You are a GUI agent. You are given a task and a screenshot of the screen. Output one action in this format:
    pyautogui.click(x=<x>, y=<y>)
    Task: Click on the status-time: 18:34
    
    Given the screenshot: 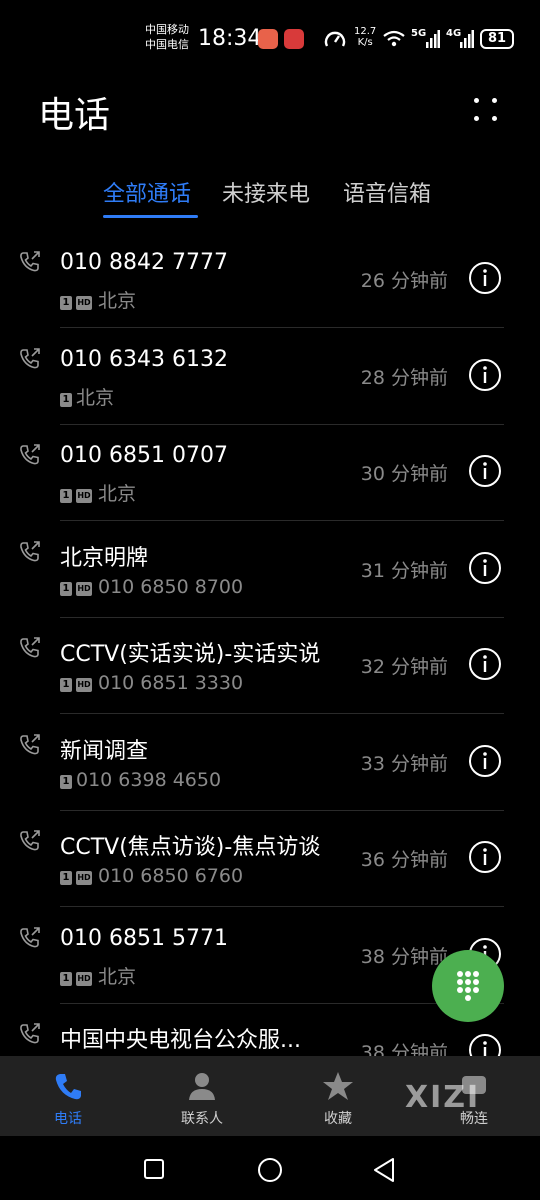 What is the action you would take?
    pyautogui.click(x=230, y=38)
    